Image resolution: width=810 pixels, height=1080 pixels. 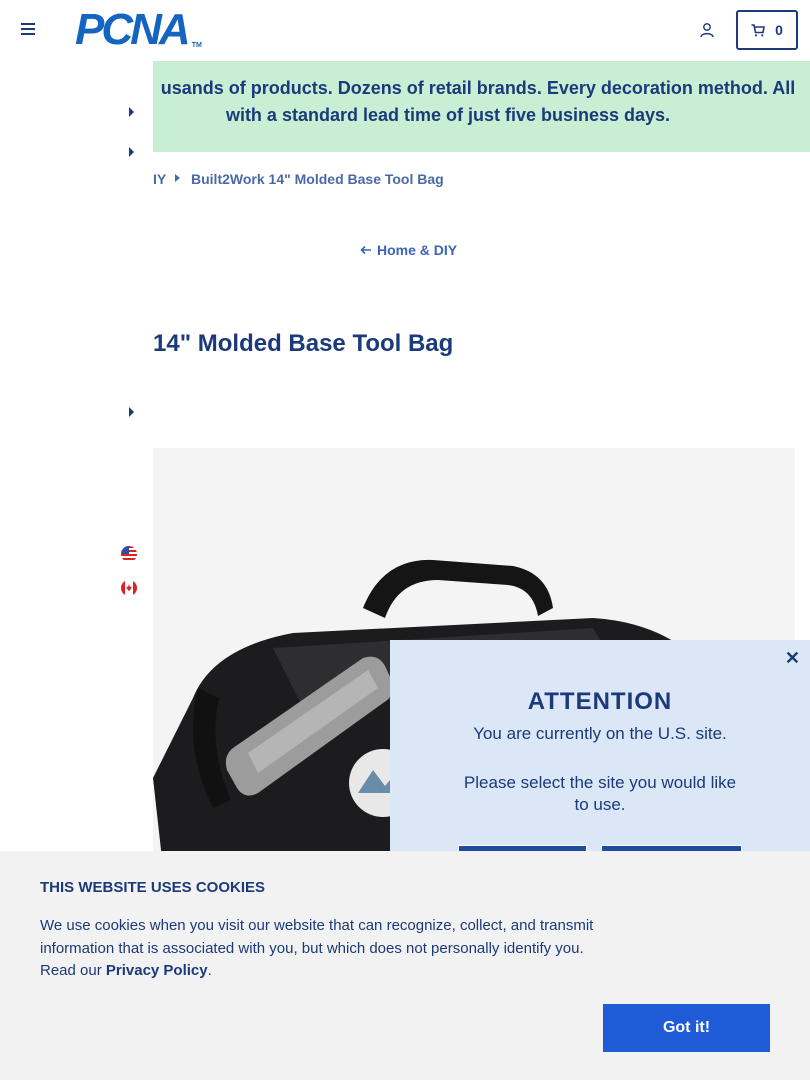 I want to click on modal-message: You are currently on the U.S. site., so click(x=600, y=733).